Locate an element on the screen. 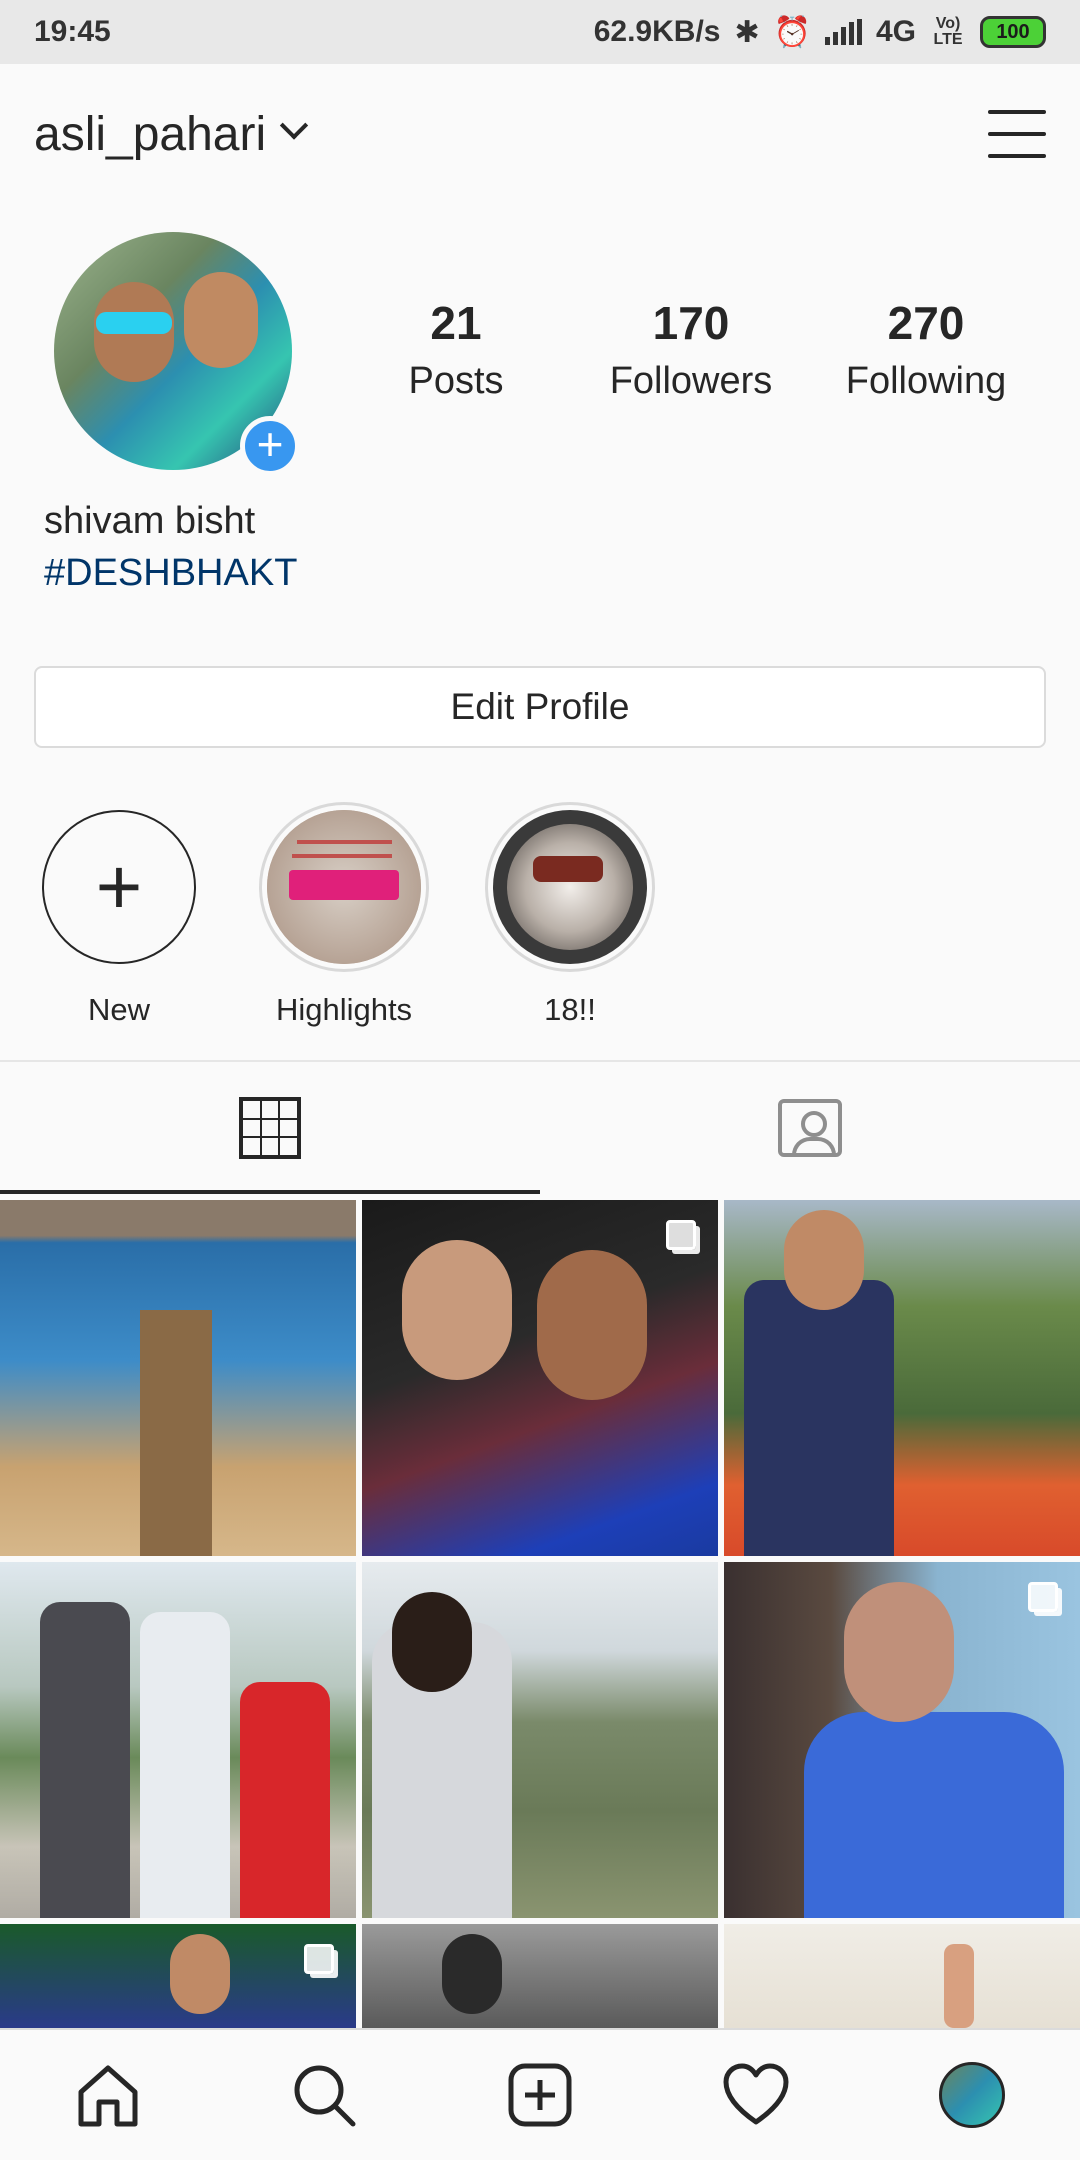  followers-label: Followers is located at coordinates (691, 381).